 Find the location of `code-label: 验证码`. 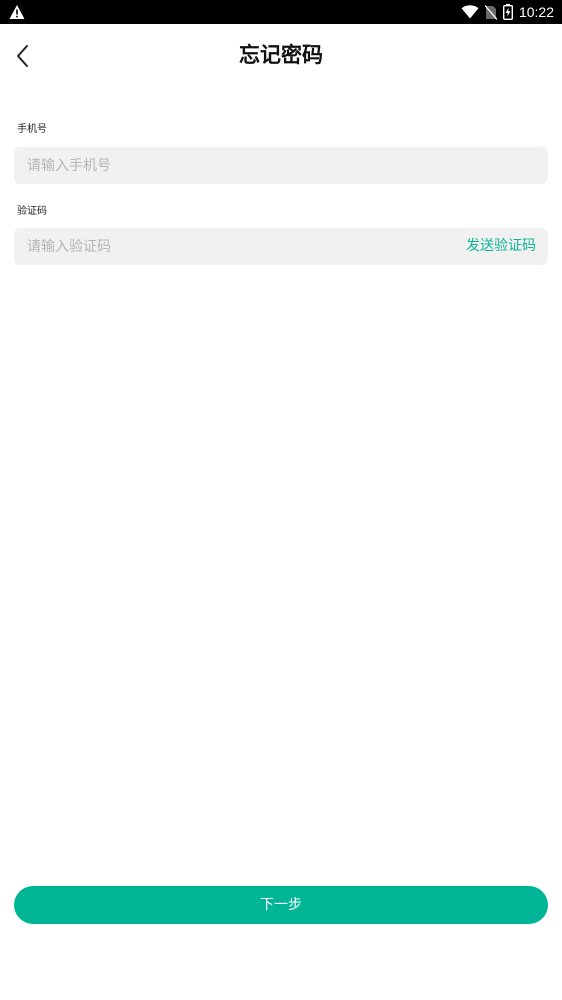

code-label: 验证码 is located at coordinates (32, 211).